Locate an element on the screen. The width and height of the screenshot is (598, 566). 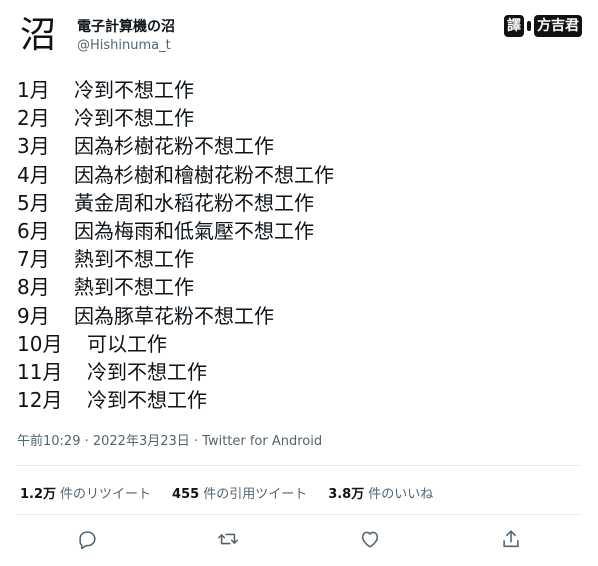
display-name: 電子計算機の沼 is located at coordinates (126, 26).